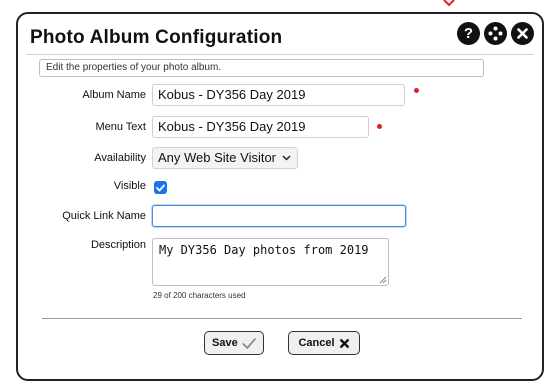  I want to click on visible-checkbox, so click(160, 187).